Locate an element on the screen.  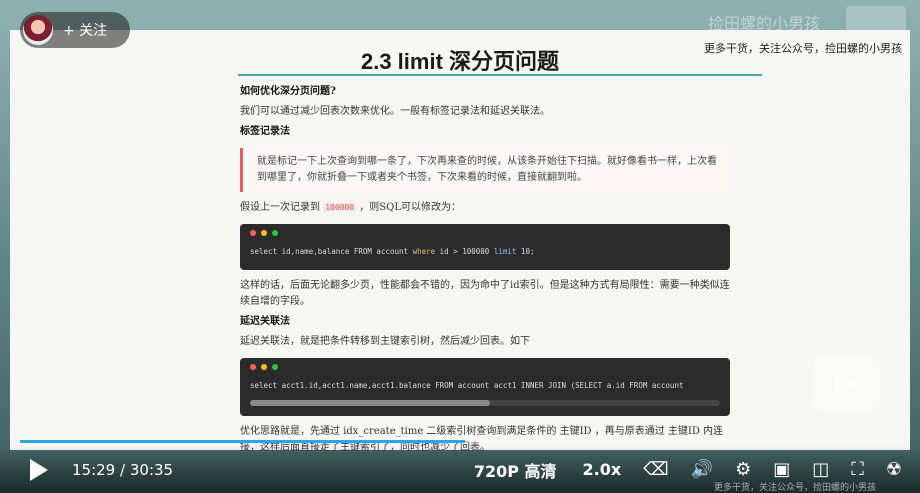
play-circle-icon: ▷ is located at coordinates (846, 383).